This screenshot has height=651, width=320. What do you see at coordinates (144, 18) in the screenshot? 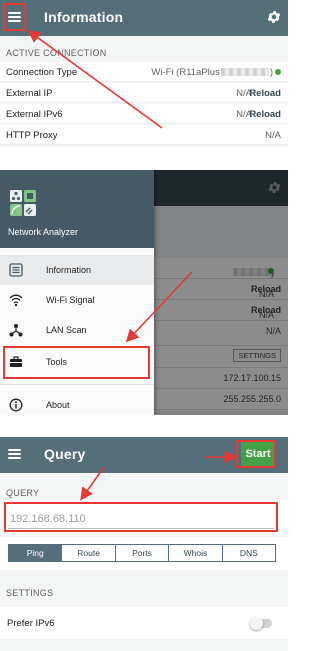
I see `app-bar: Information` at bounding box center [144, 18].